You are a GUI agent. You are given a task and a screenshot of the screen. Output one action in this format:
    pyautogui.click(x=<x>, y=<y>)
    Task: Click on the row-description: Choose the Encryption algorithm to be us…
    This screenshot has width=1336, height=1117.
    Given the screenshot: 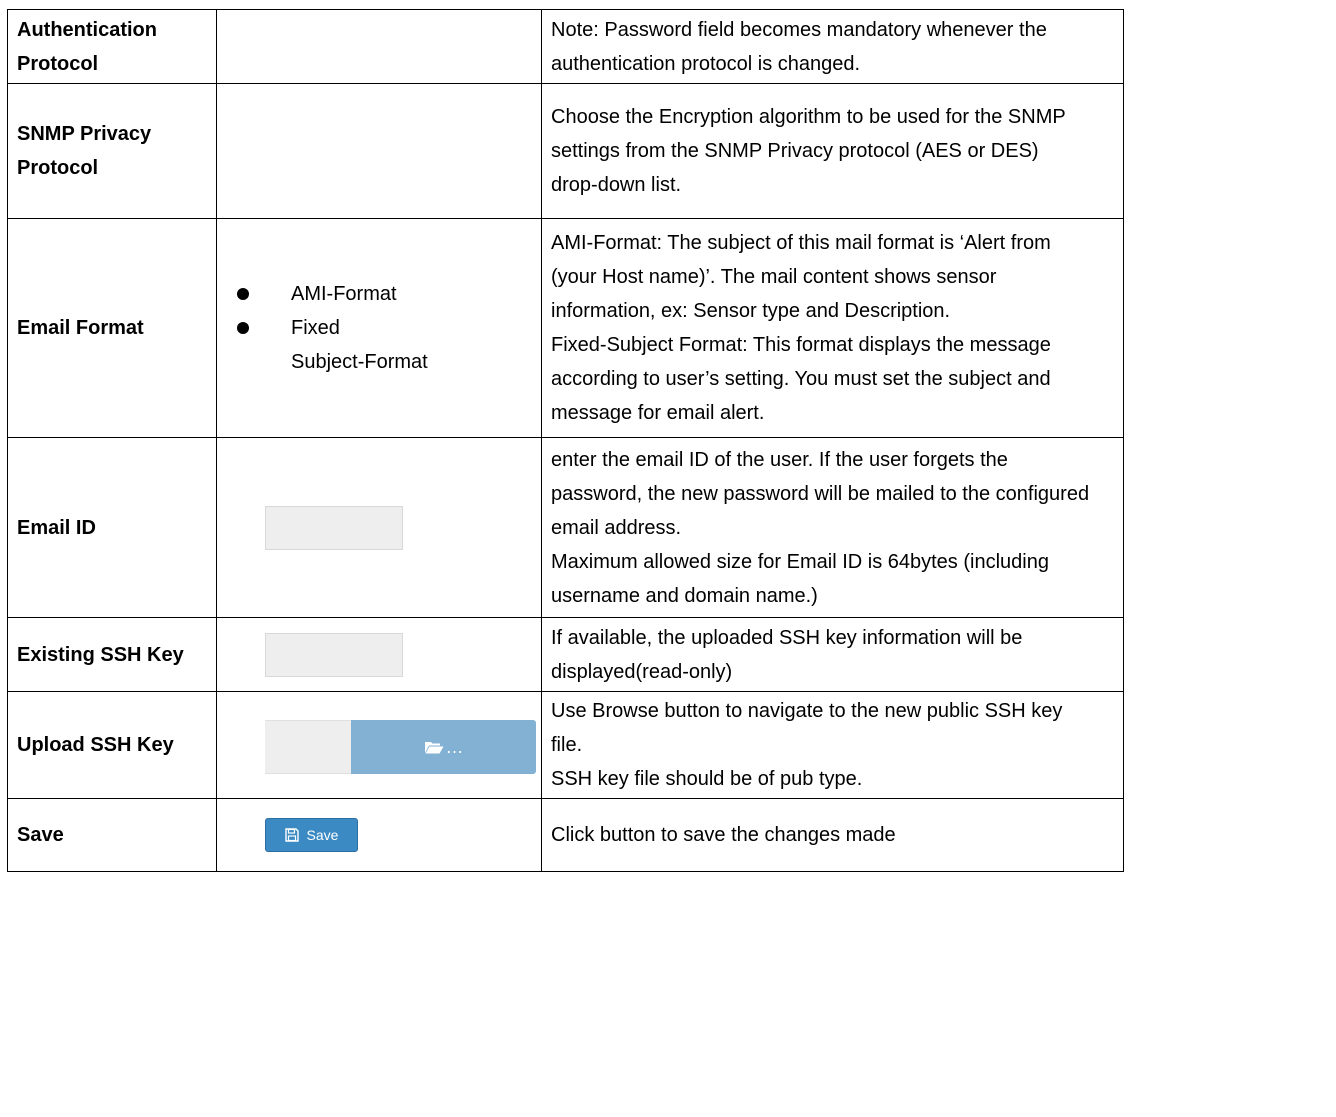 What is the action you would take?
    pyautogui.click(x=832, y=151)
    